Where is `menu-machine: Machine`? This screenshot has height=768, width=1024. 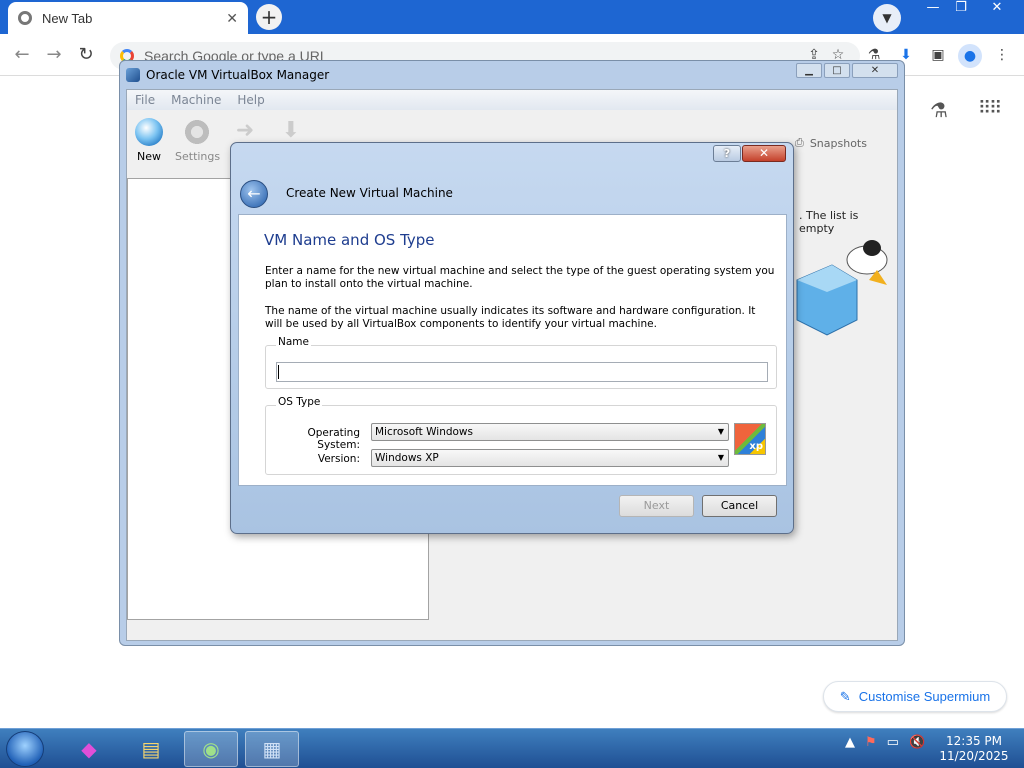
menu-machine: Machine is located at coordinates (196, 100).